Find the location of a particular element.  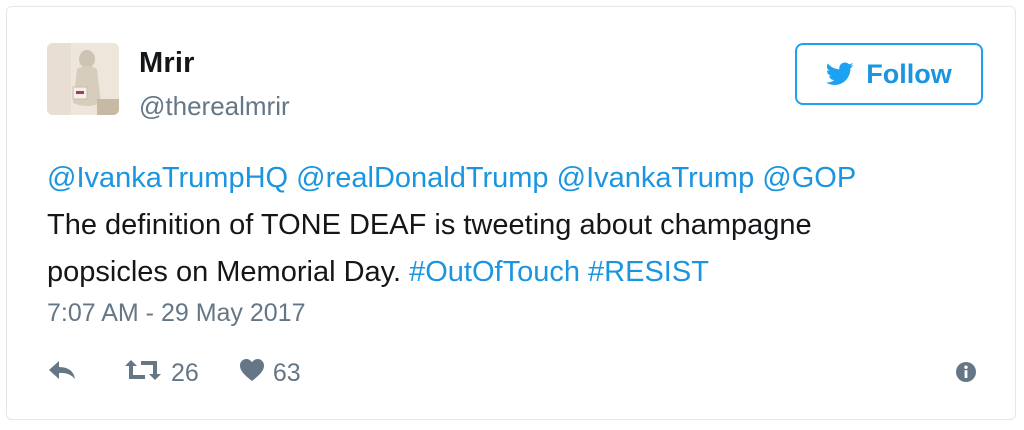

avatar is located at coordinates (83, 79).